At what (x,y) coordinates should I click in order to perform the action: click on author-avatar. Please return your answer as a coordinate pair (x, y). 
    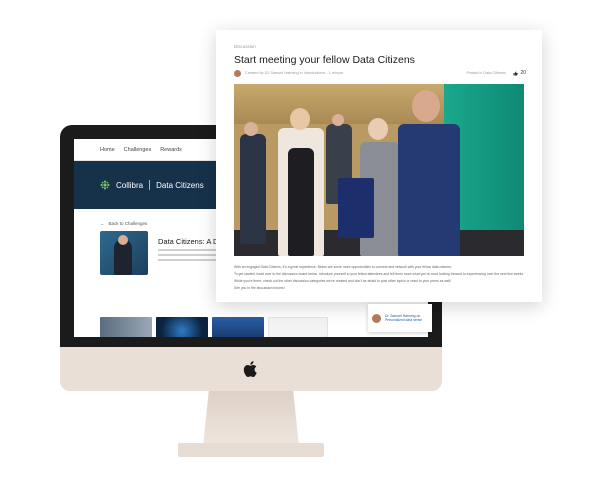
    Looking at the image, I should click on (237, 73).